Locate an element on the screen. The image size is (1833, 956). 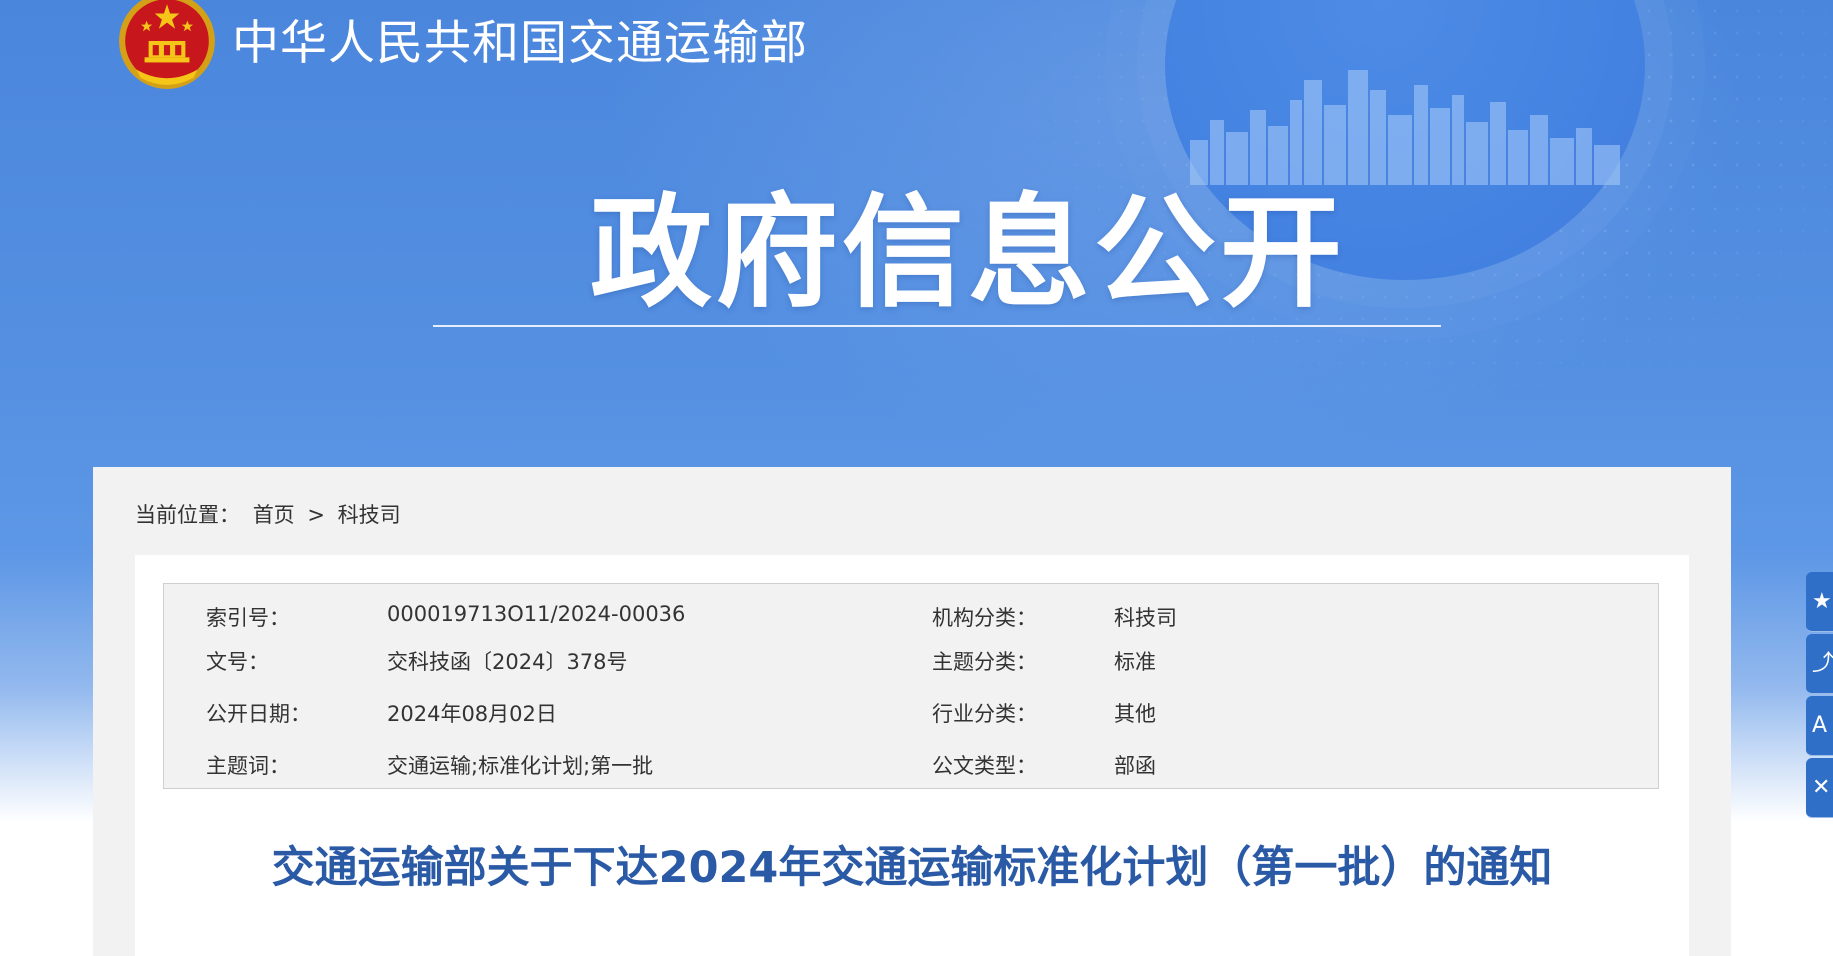
metadata-value: 交科技函〔2024〕378号 is located at coordinates (507, 662).